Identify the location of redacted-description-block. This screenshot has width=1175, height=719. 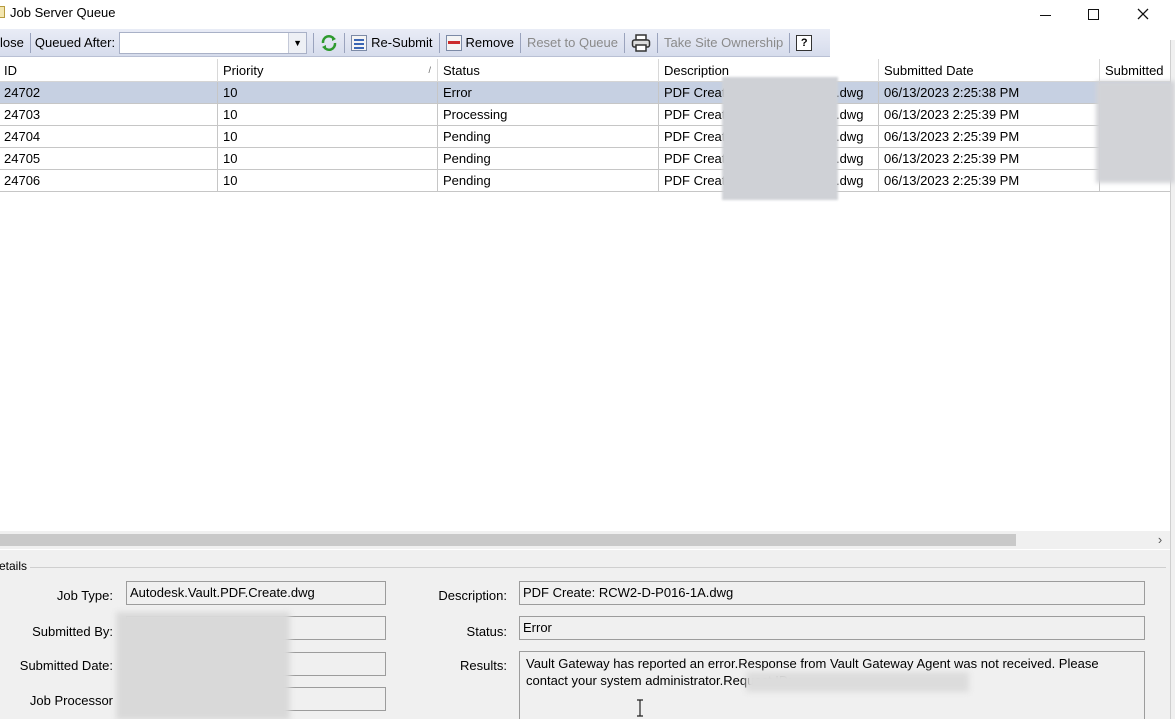
(780, 138).